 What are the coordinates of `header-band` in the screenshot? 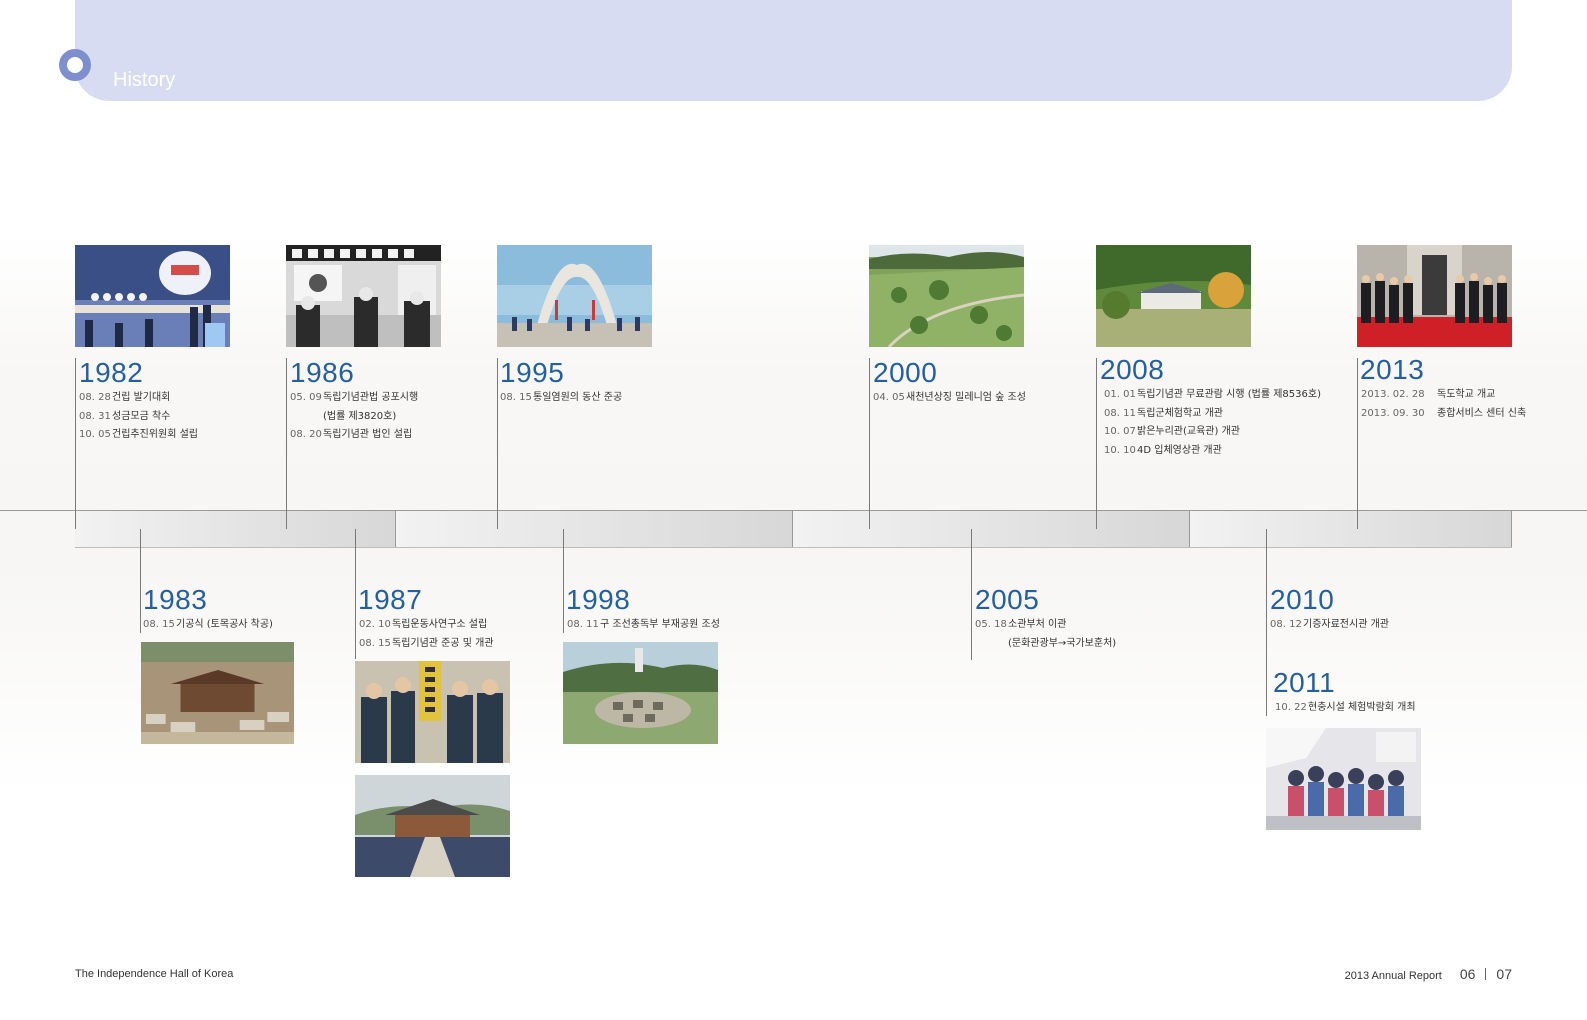 It's located at (793, 50).